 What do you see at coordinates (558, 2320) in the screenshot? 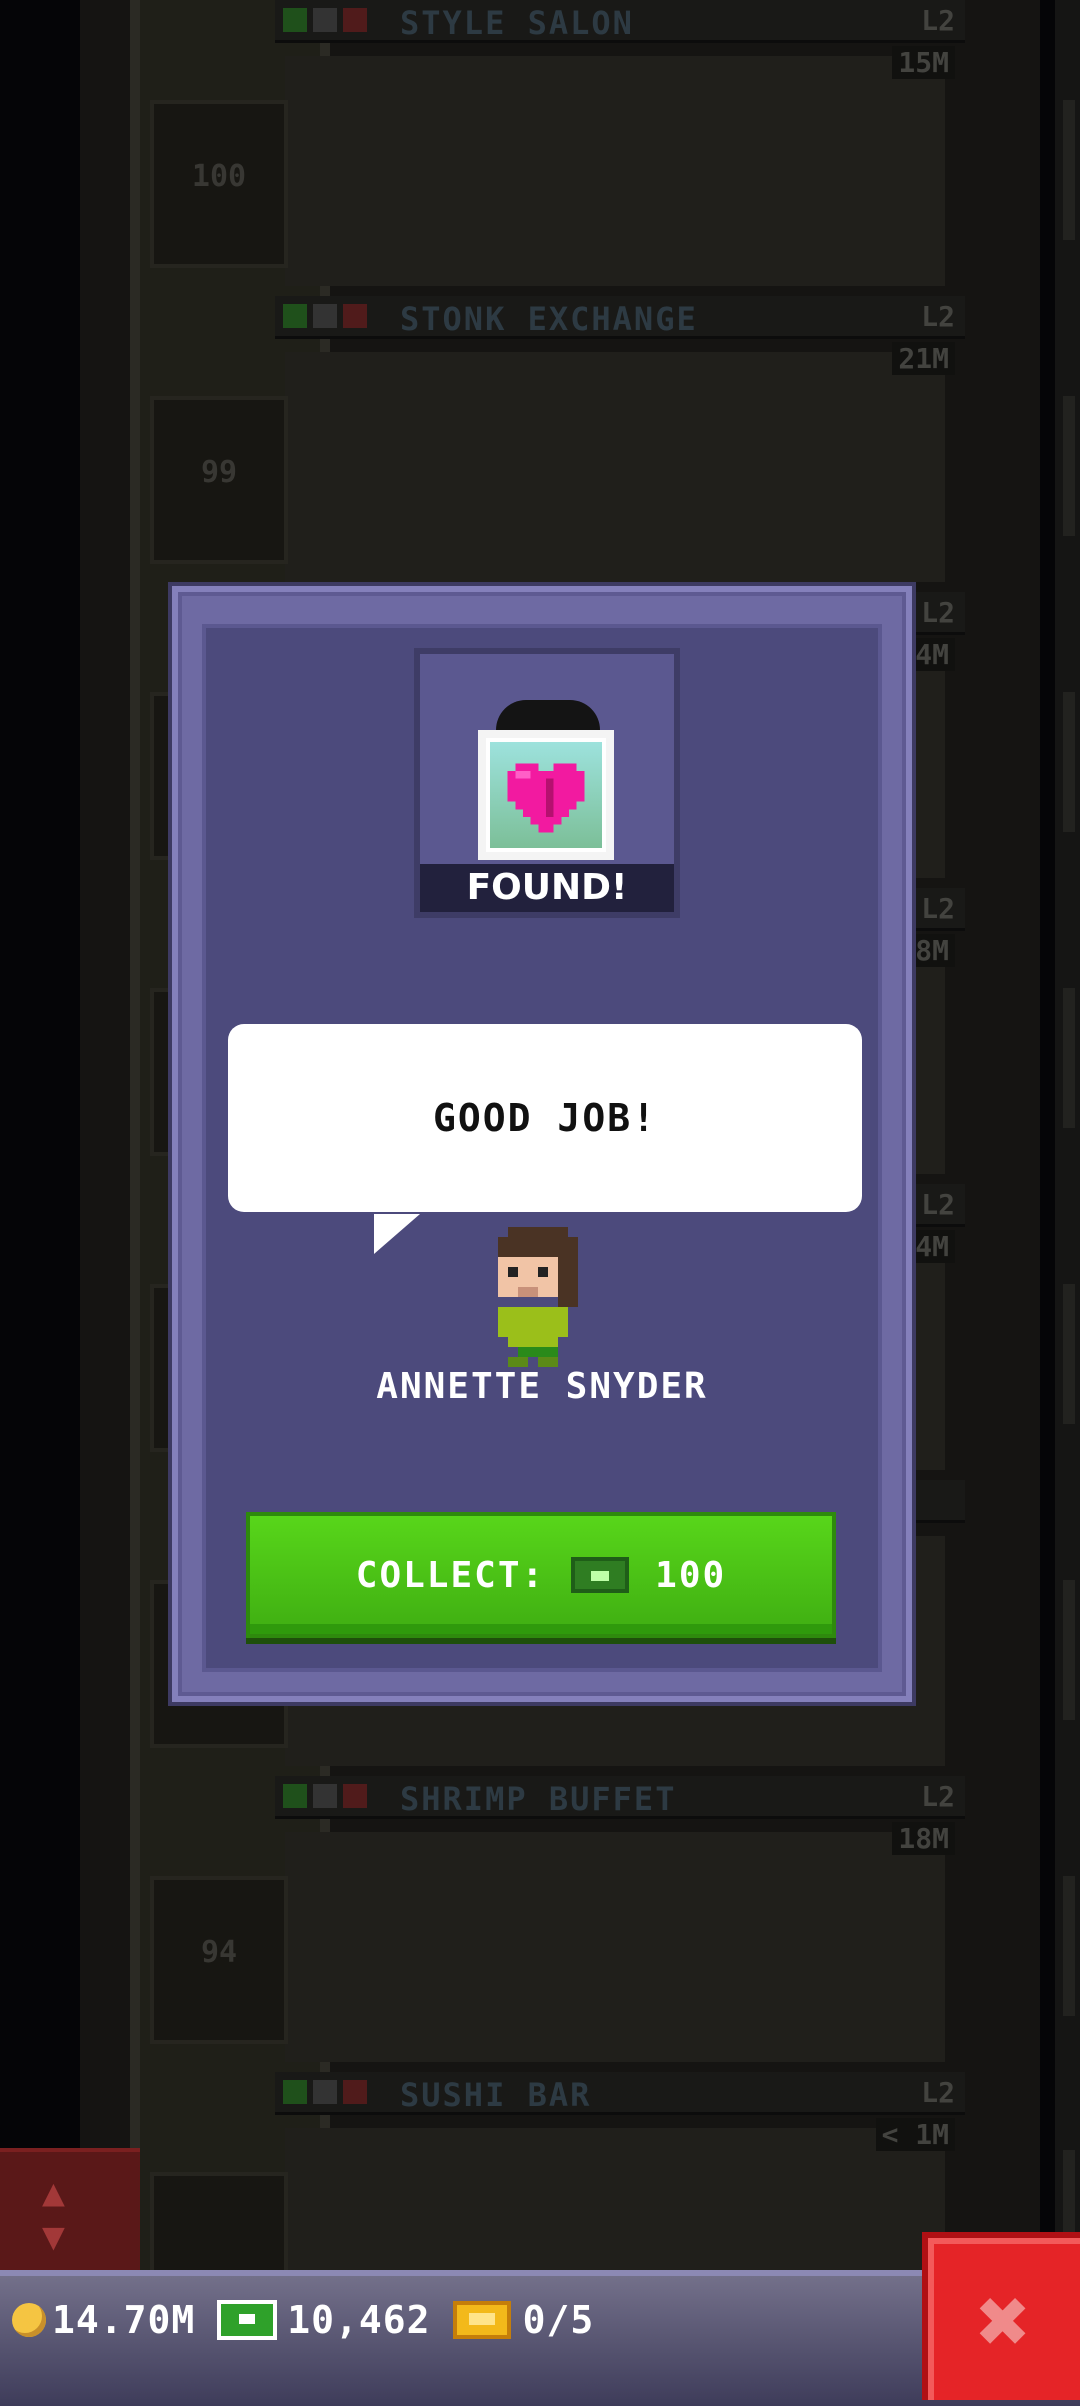
I see `ticket-count: 0/5` at bounding box center [558, 2320].